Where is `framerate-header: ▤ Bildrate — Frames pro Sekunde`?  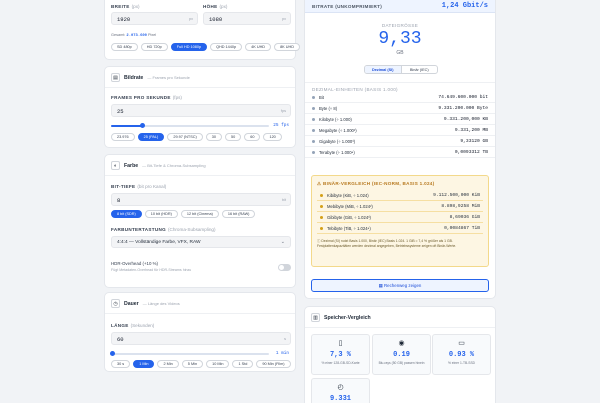 framerate-header: ▤ Bildrate — Frames pro Sekunde is located at coordinates (150, 77).